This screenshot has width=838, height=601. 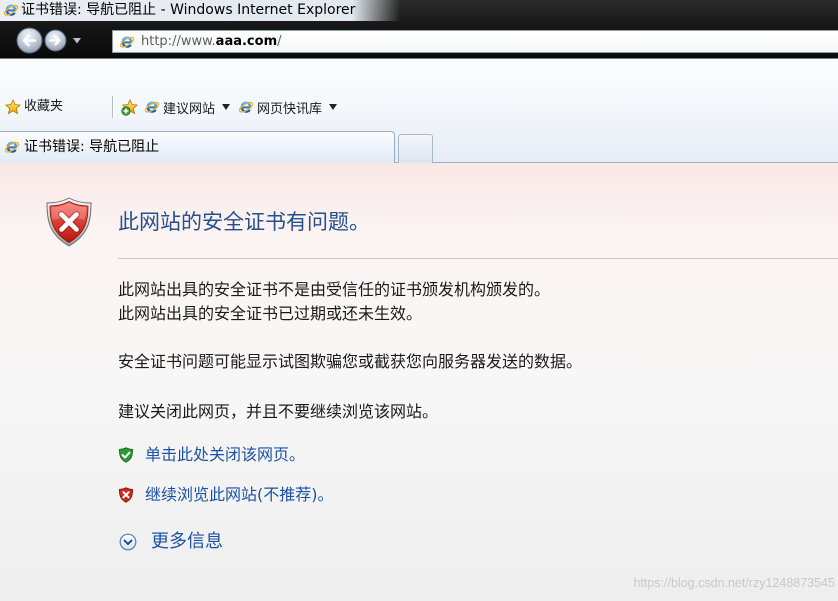 I want to click on page-title: 此网站的安全证书有问题。, so click(x=244, y=222).